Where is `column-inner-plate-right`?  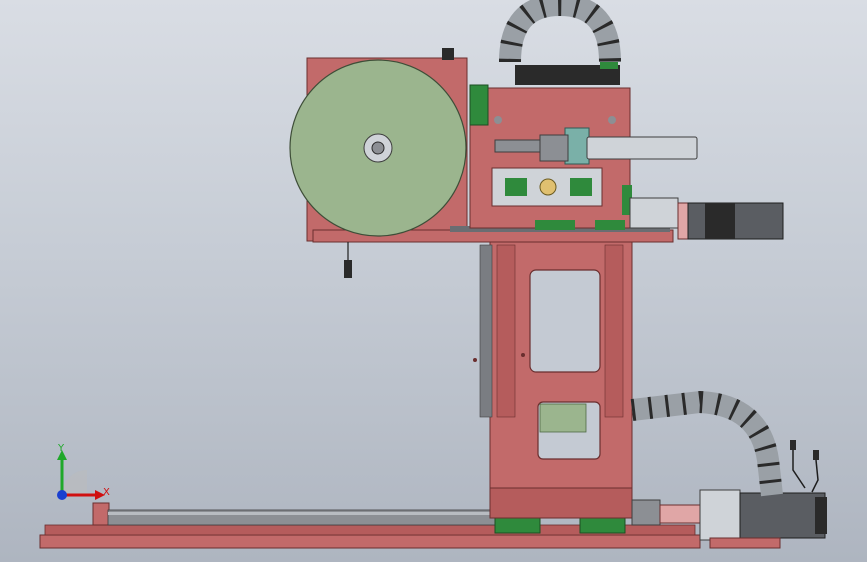
column-inner-plate-right is located at coordinates (614, 331).